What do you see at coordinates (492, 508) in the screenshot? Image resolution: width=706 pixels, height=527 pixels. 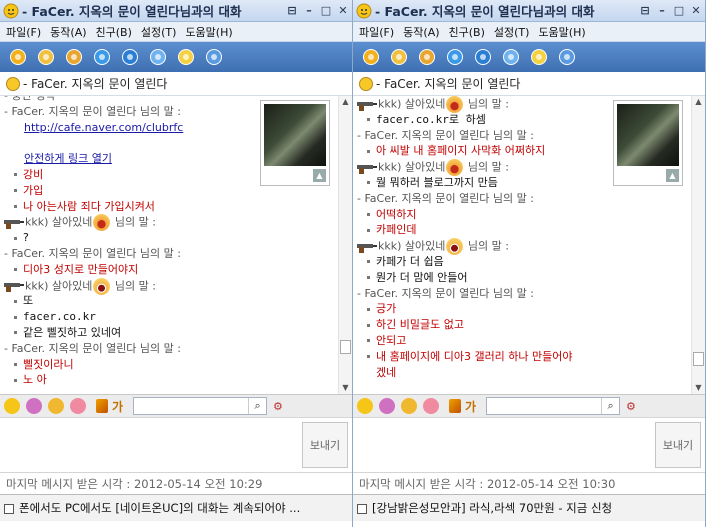 I see `ad-text: [강남밝은성모안과] 라식,라섹 70만원 - 지금 신청` at bounding box center [492, 508].